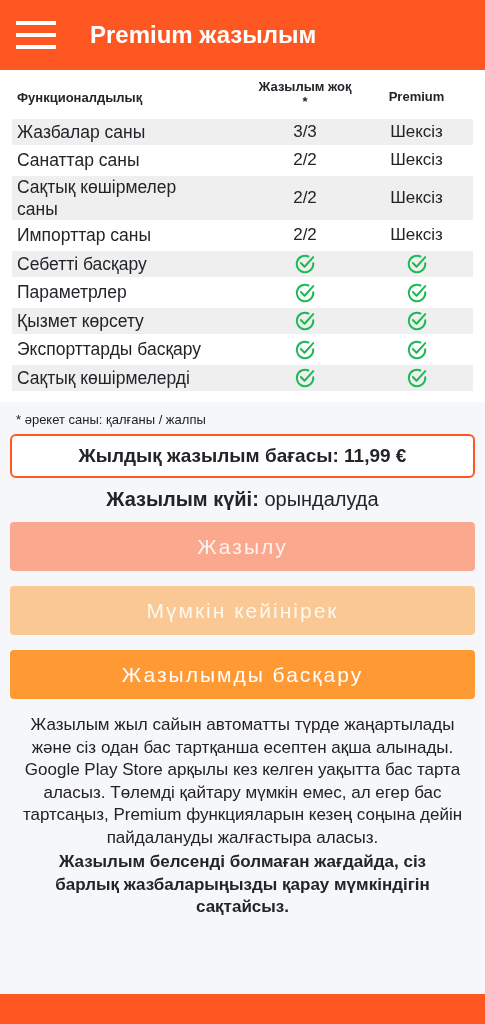  I want to click on feature-label: Экспорттарды басқару, so click(109, 349).